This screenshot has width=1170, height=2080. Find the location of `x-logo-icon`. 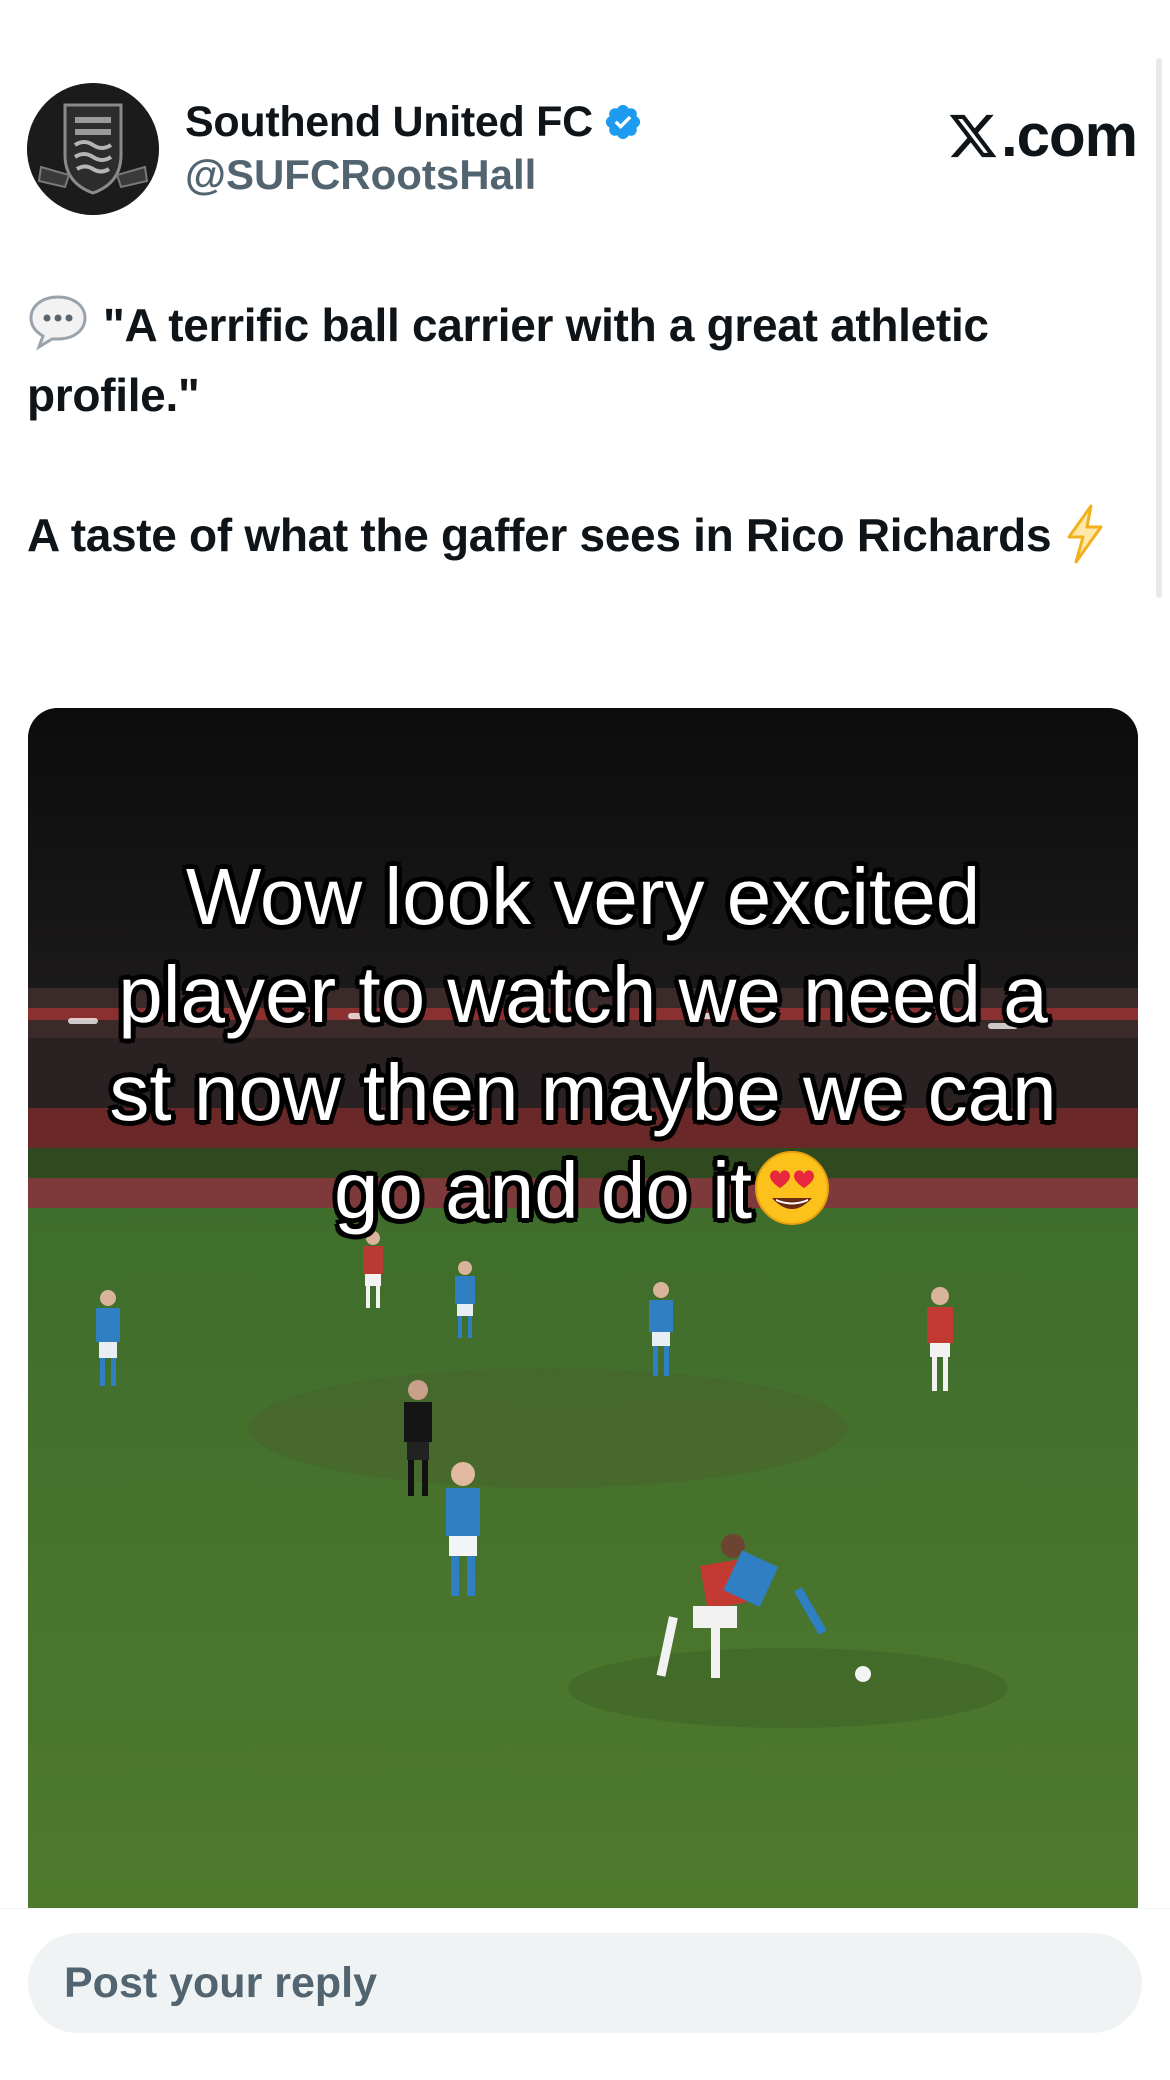

x-logo-icon is located at coordinates (973, 135).